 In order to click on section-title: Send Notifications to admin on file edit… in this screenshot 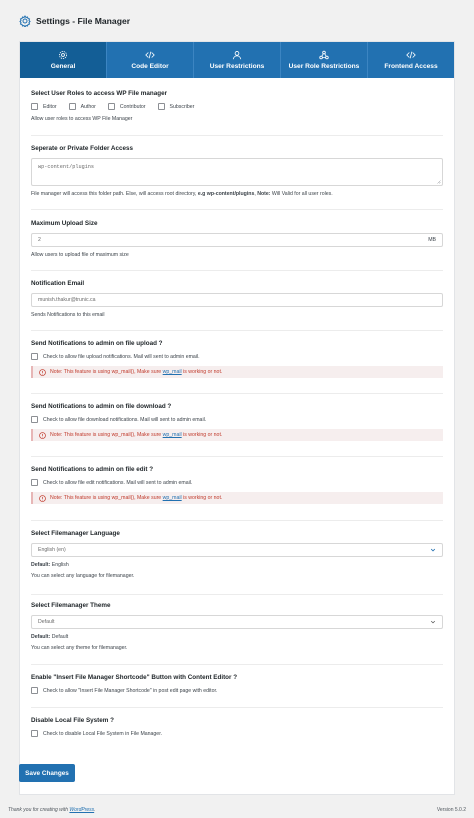, I will do `click(92, 469)`.